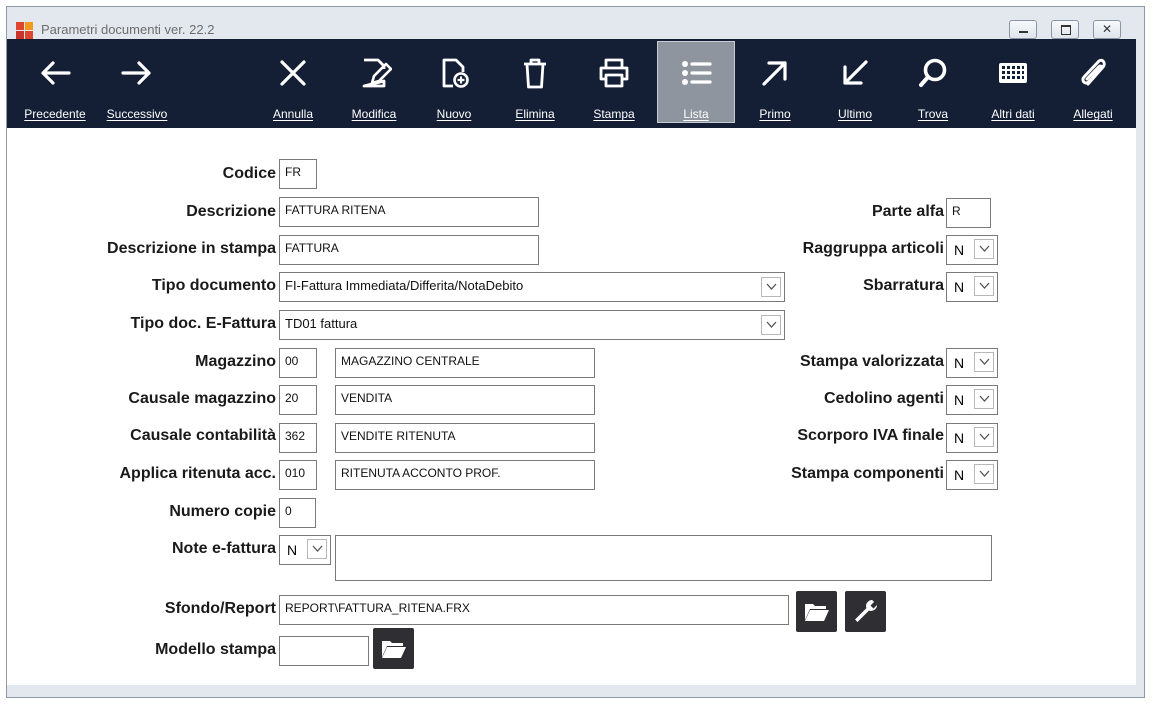 The width and height of the screenshot is (1155, 706). What do you see at coordinates (293, 73) in the screenshot?
I see `close-icon` at bounding box center [293, 73].